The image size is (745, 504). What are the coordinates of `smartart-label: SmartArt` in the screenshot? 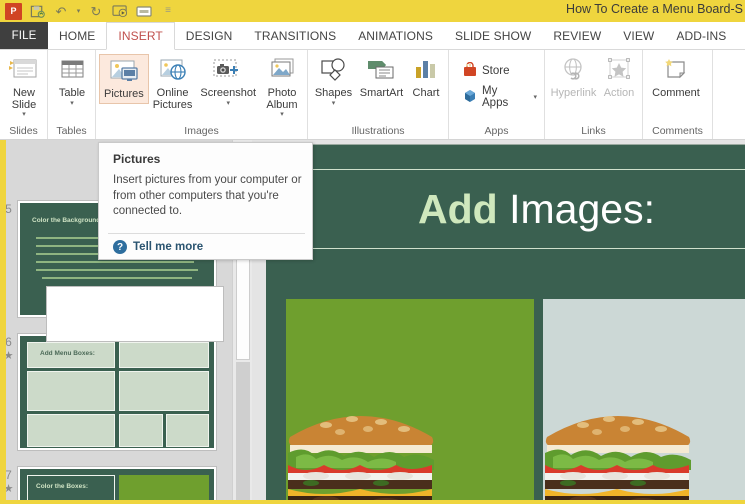 It's located at (381, 93).